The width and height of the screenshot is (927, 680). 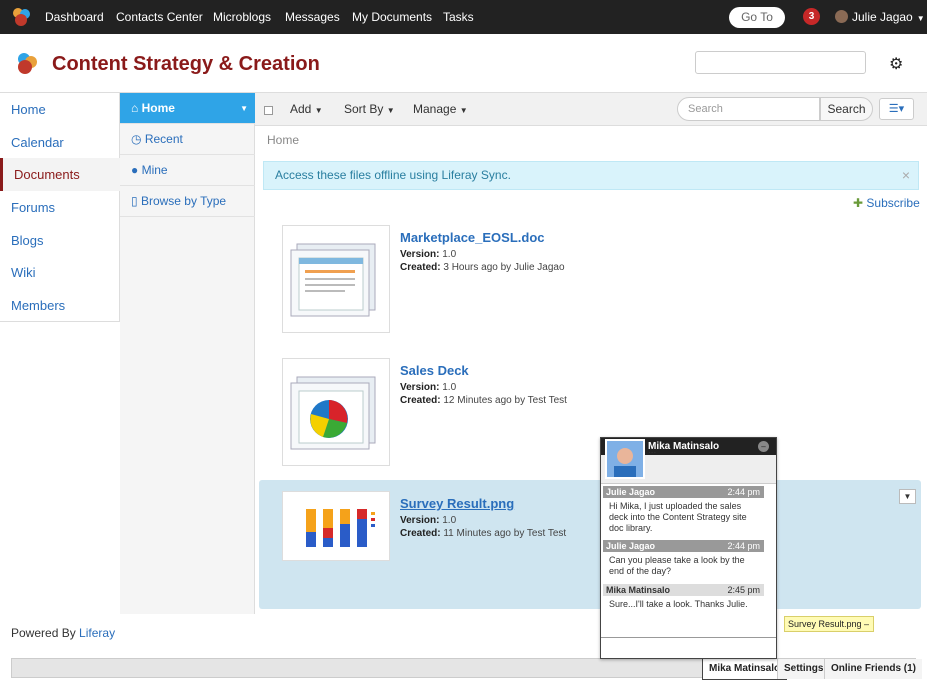 What do you see at coordinates (187, 108) in the screenshot?
I see `docnav-home: ⌂ Home ▼` at bounding box center [187, 108].